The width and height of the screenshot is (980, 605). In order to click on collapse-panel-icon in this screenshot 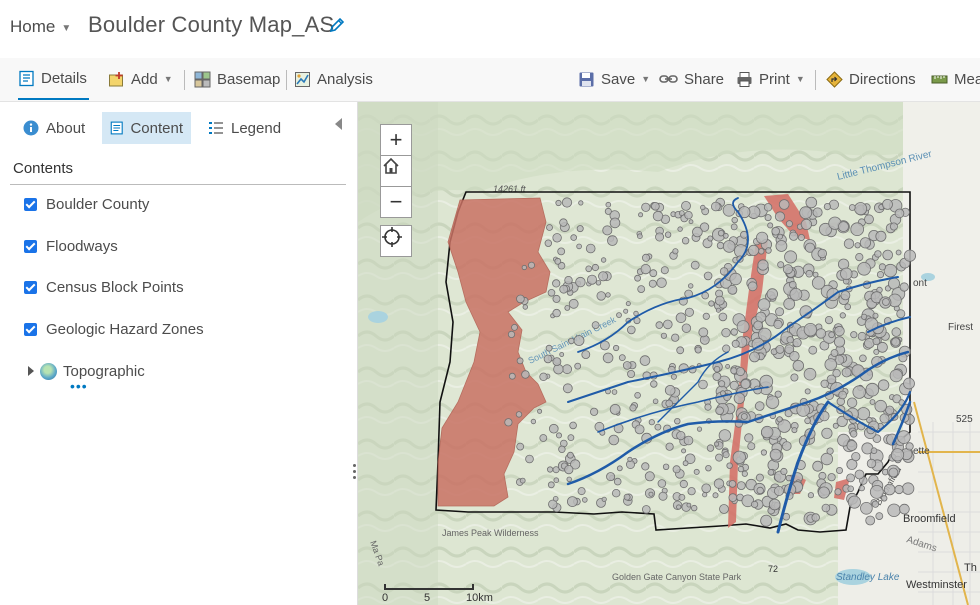, I will do `click(338, 124)`.